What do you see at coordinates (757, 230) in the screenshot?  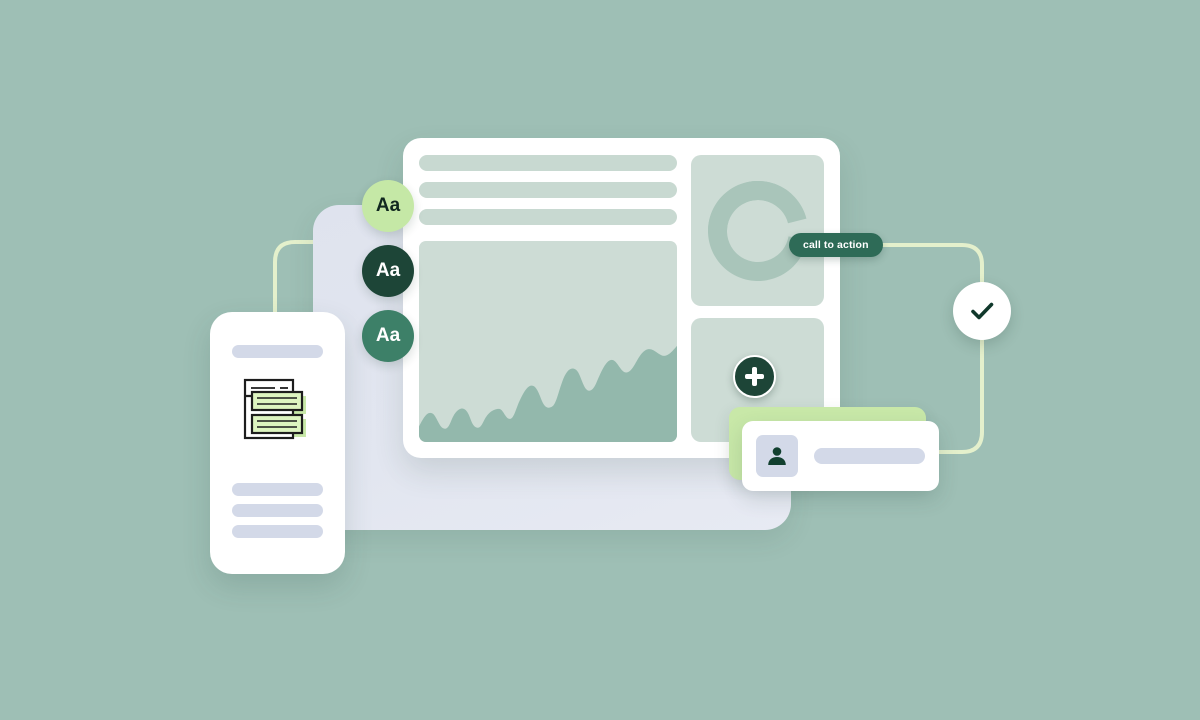 I see `donut-chart` at bounding box center [757, 230].